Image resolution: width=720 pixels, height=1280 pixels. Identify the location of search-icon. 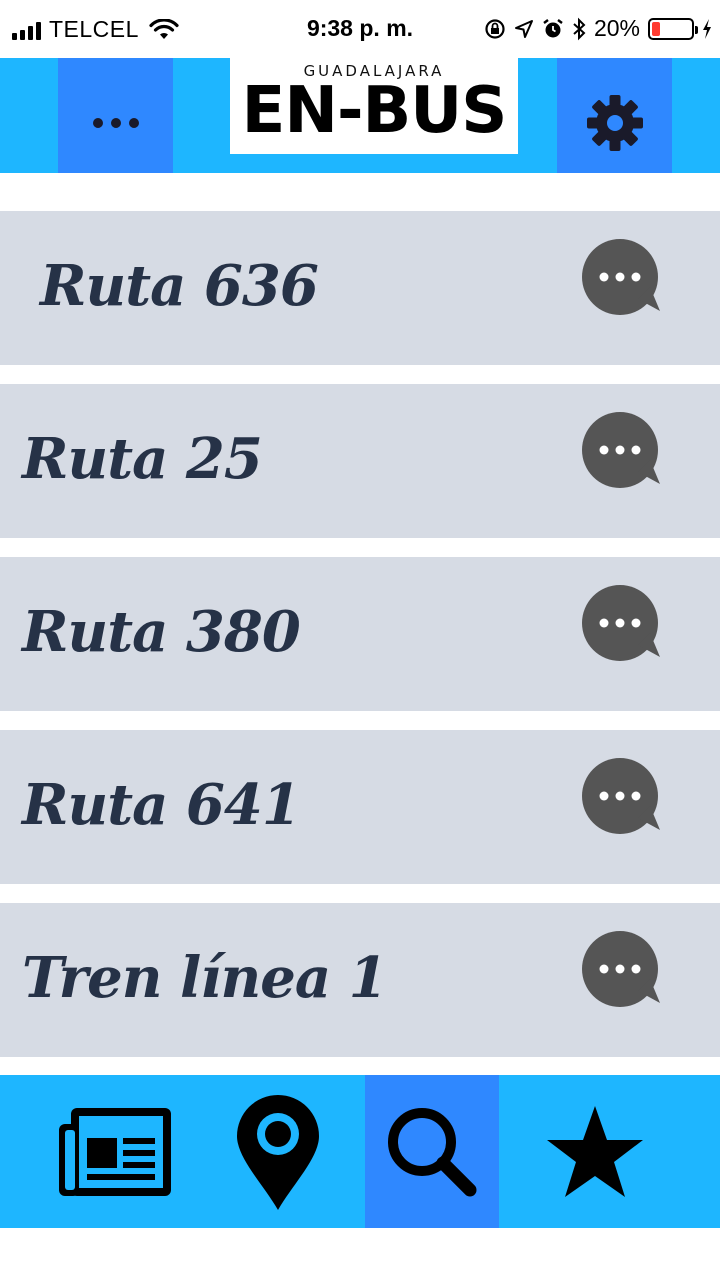
(432, 1151).